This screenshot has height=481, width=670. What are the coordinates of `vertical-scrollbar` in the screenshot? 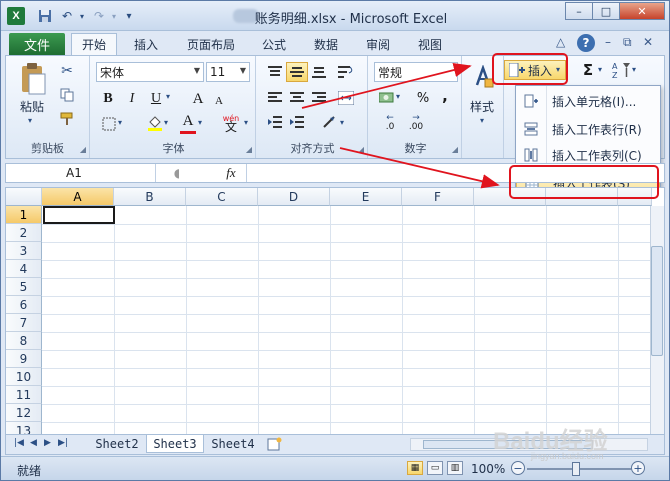 It's located at (657, 320).